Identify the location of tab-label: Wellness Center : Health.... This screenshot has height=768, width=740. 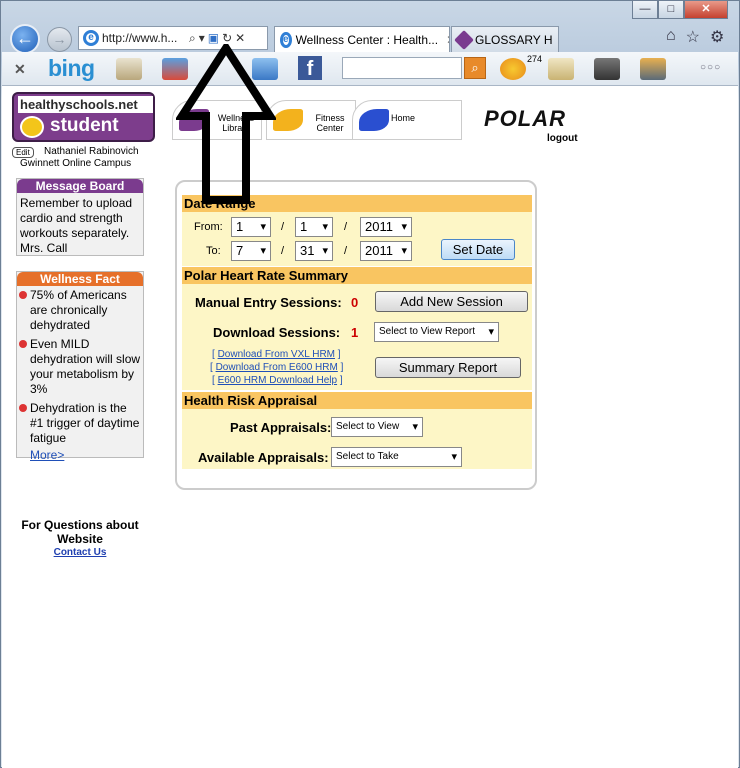
(367, 39).